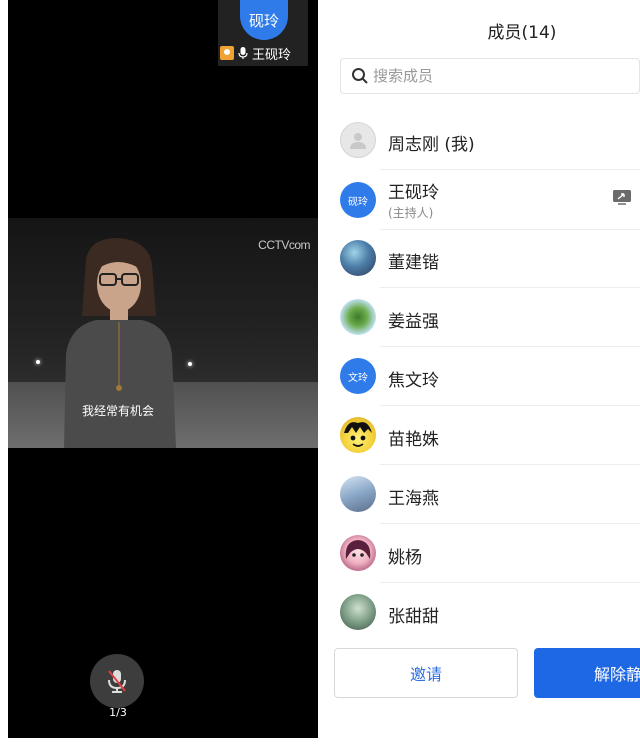 The image size is (640, 744). I want to click on member-row: 姜益强, so click(479, 318).